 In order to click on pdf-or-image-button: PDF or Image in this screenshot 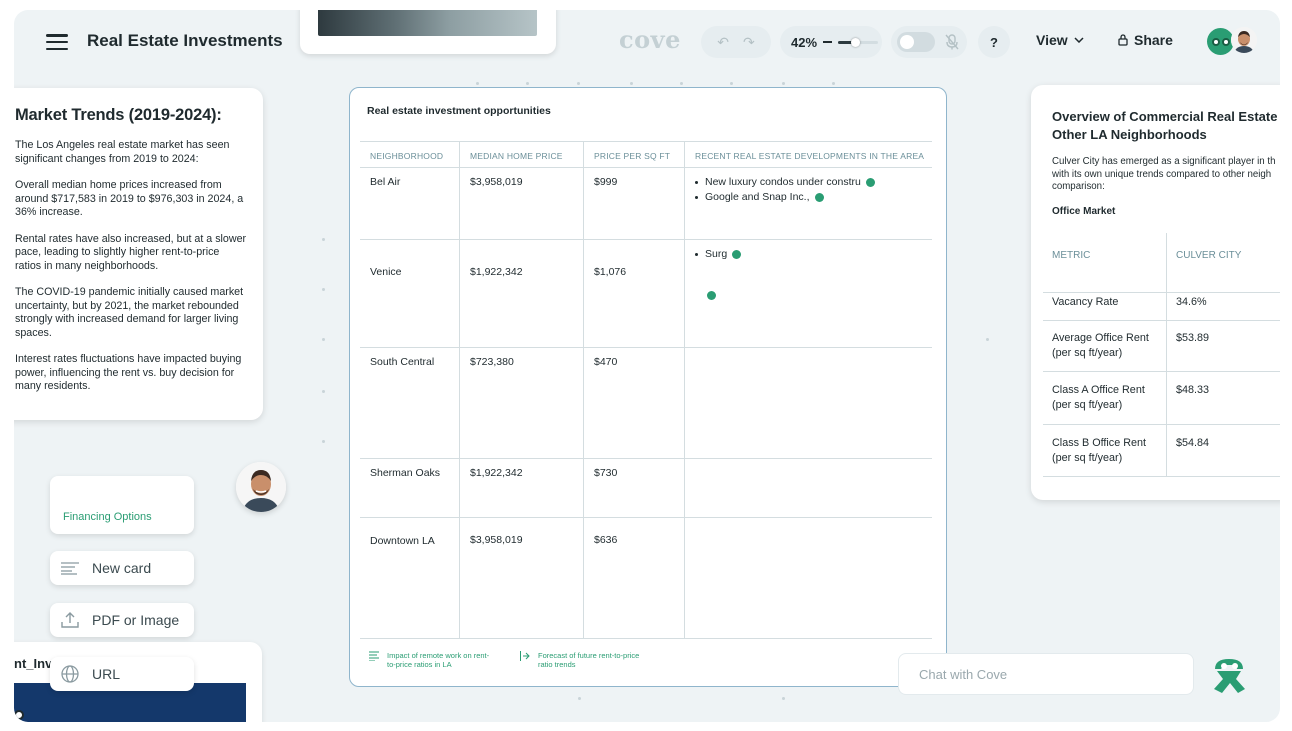, I will do `click(122, 620)`.